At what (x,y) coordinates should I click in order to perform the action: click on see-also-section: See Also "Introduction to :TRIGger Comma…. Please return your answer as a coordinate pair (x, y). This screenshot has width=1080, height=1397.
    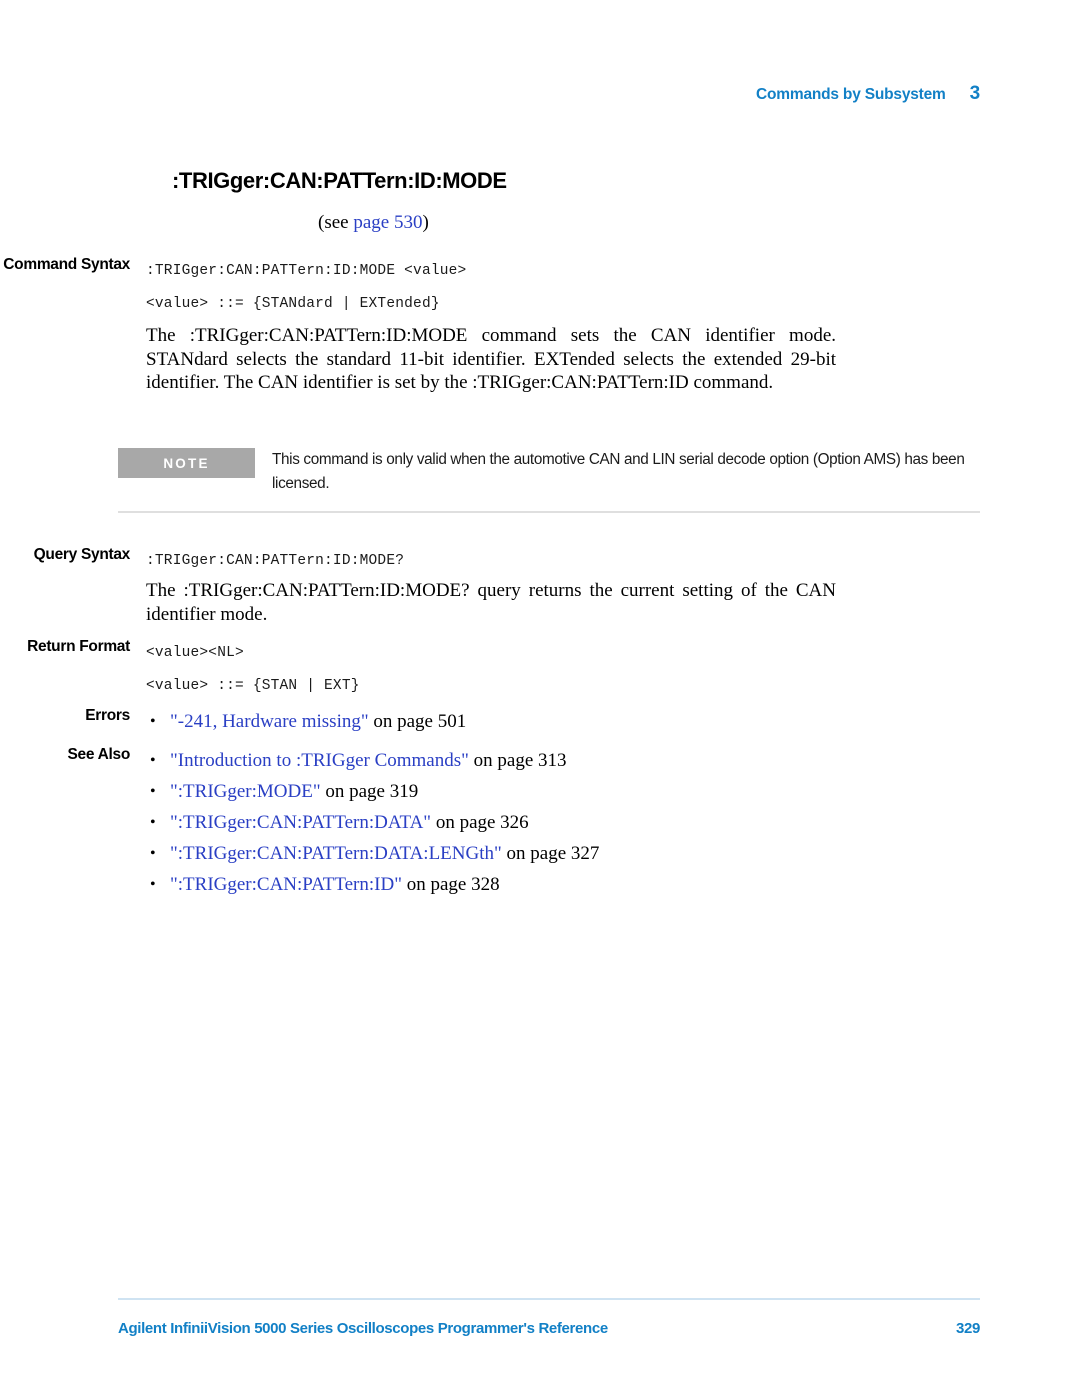
    Looking at the image, I should click on (540, 822).